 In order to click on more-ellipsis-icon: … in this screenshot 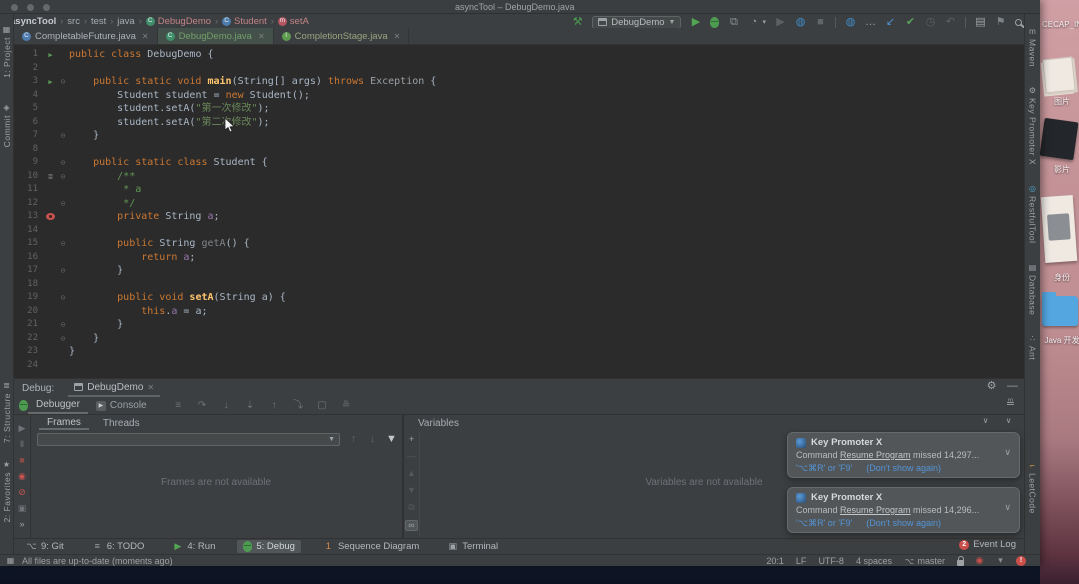, I will do `click(870, 22)`.